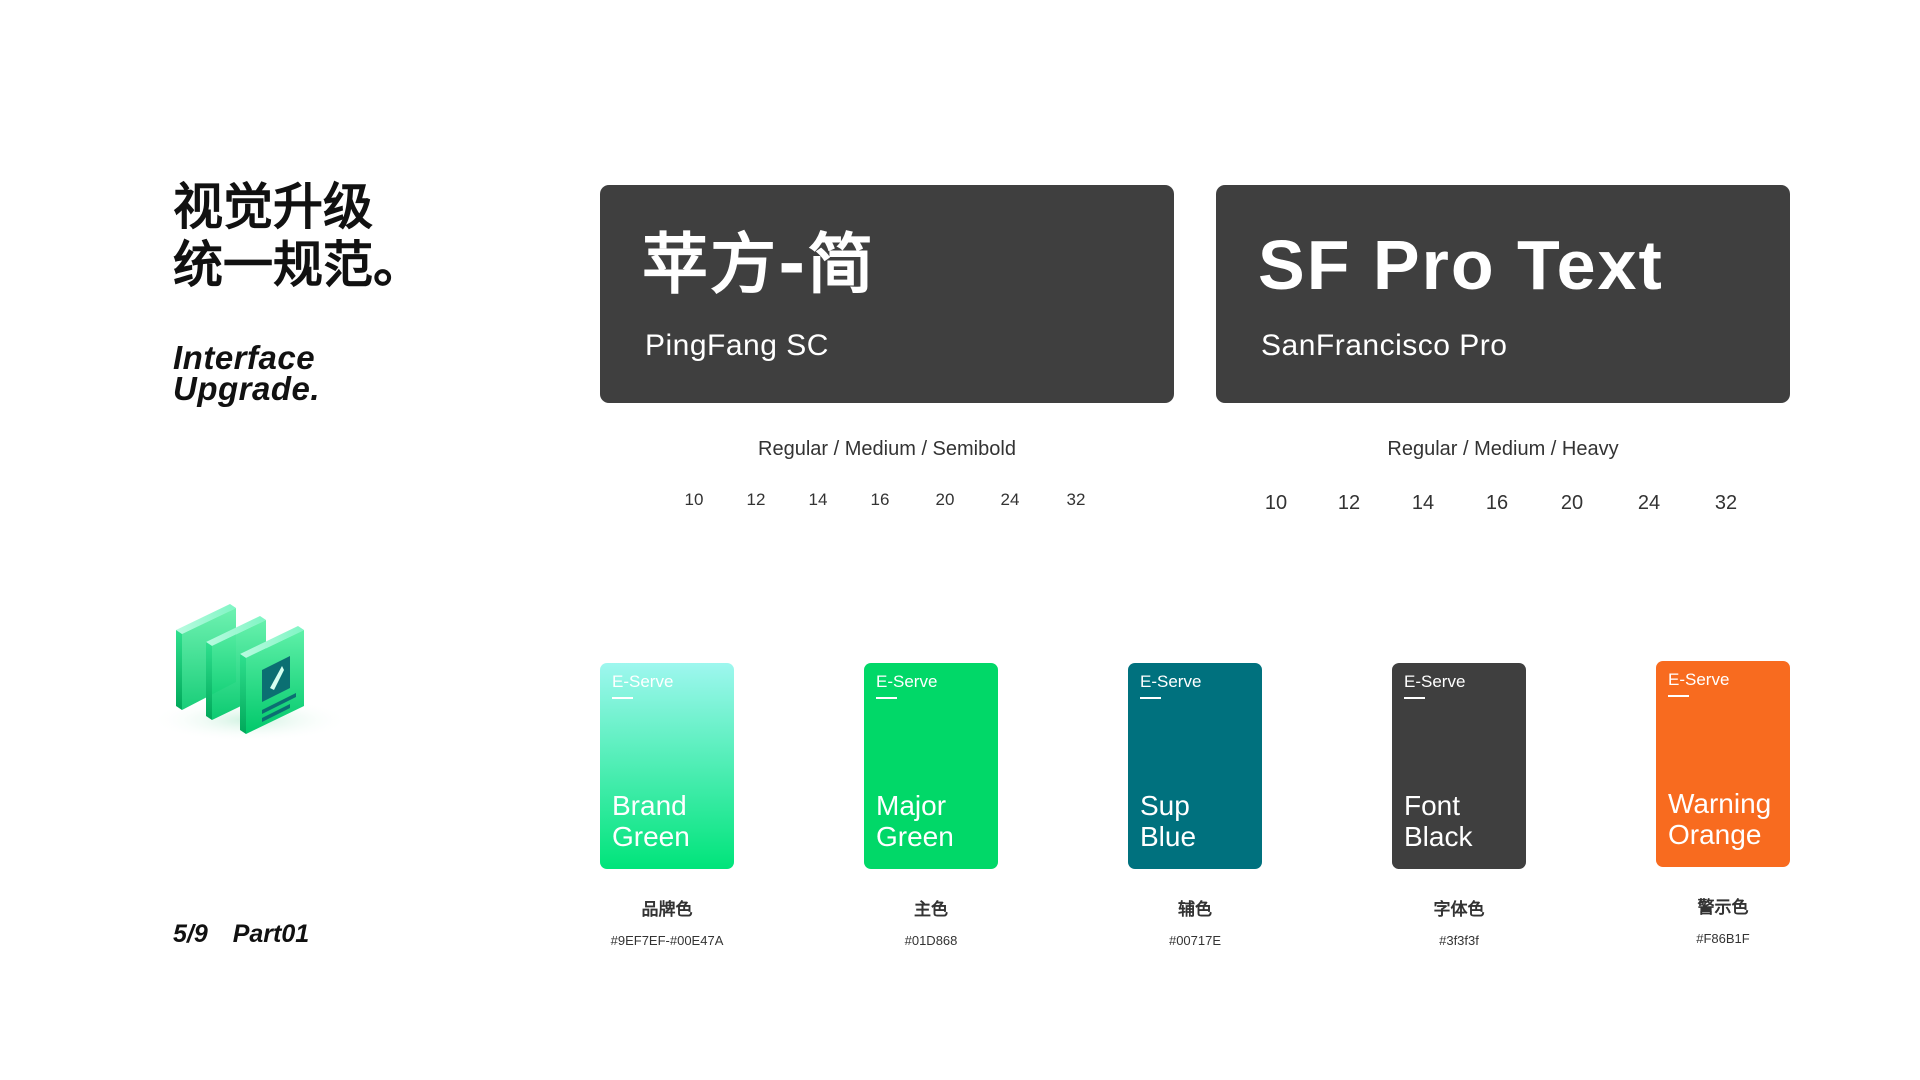  Describe the element at coordinates (1195, 766) in the screenshot. I see `color-swatch-sup-blue: E-Serve Sup Blue` at that location.